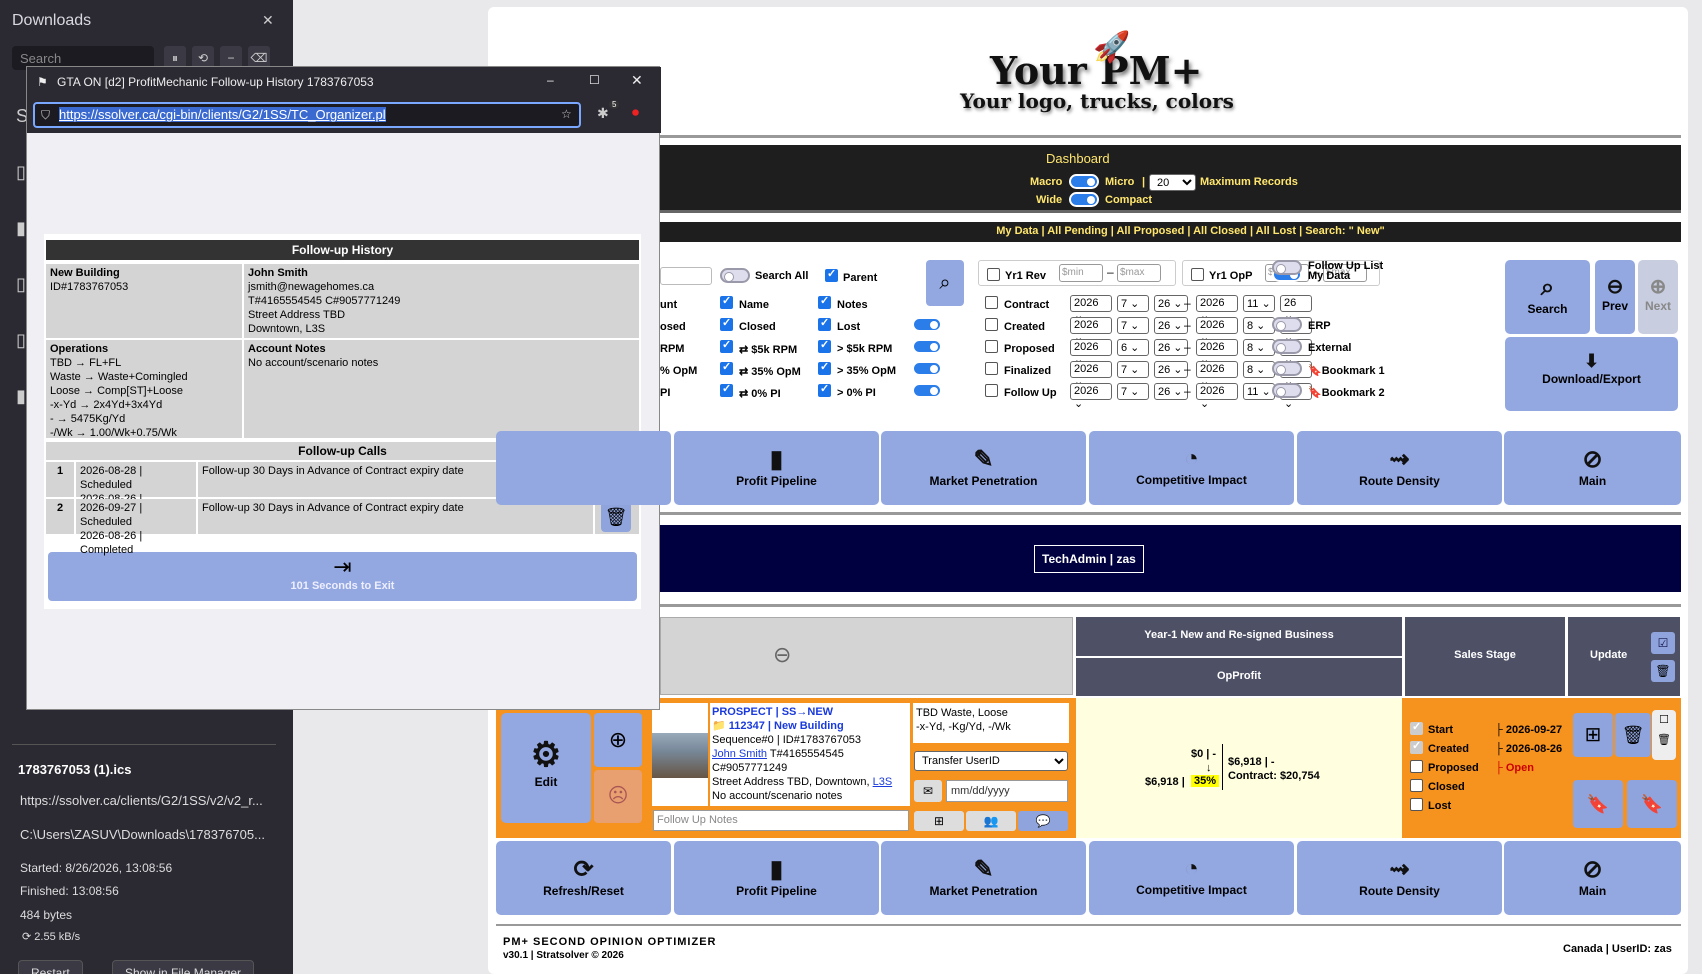 This screenshot has height=974, width=1702. What do you see at coordinates (1615, 297) in the screenshot?
I see `prev-button: ⊖ Prev` at bounding box center [1615, 297].